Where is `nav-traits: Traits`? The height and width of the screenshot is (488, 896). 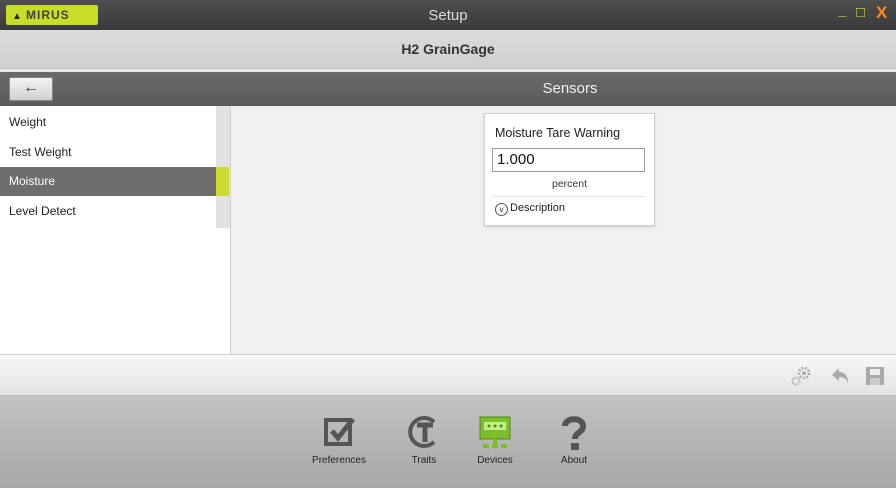
nav-traits: Traits is located at coordinates (424, 440).